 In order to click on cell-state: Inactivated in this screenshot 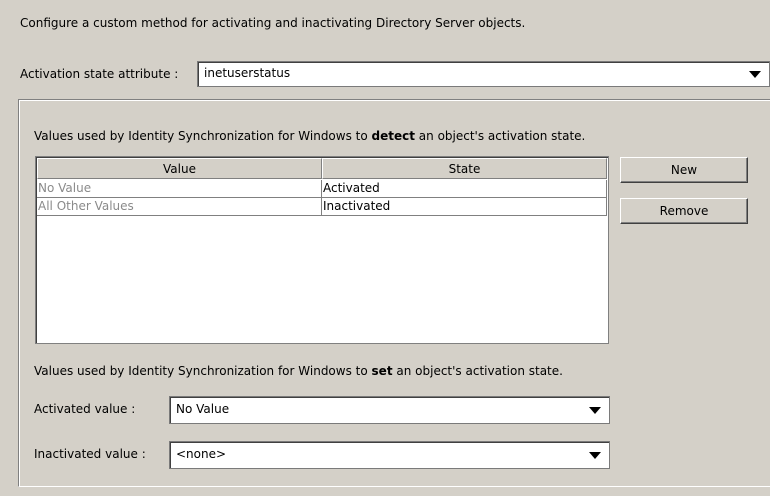, I will do `click(464, 207)`.